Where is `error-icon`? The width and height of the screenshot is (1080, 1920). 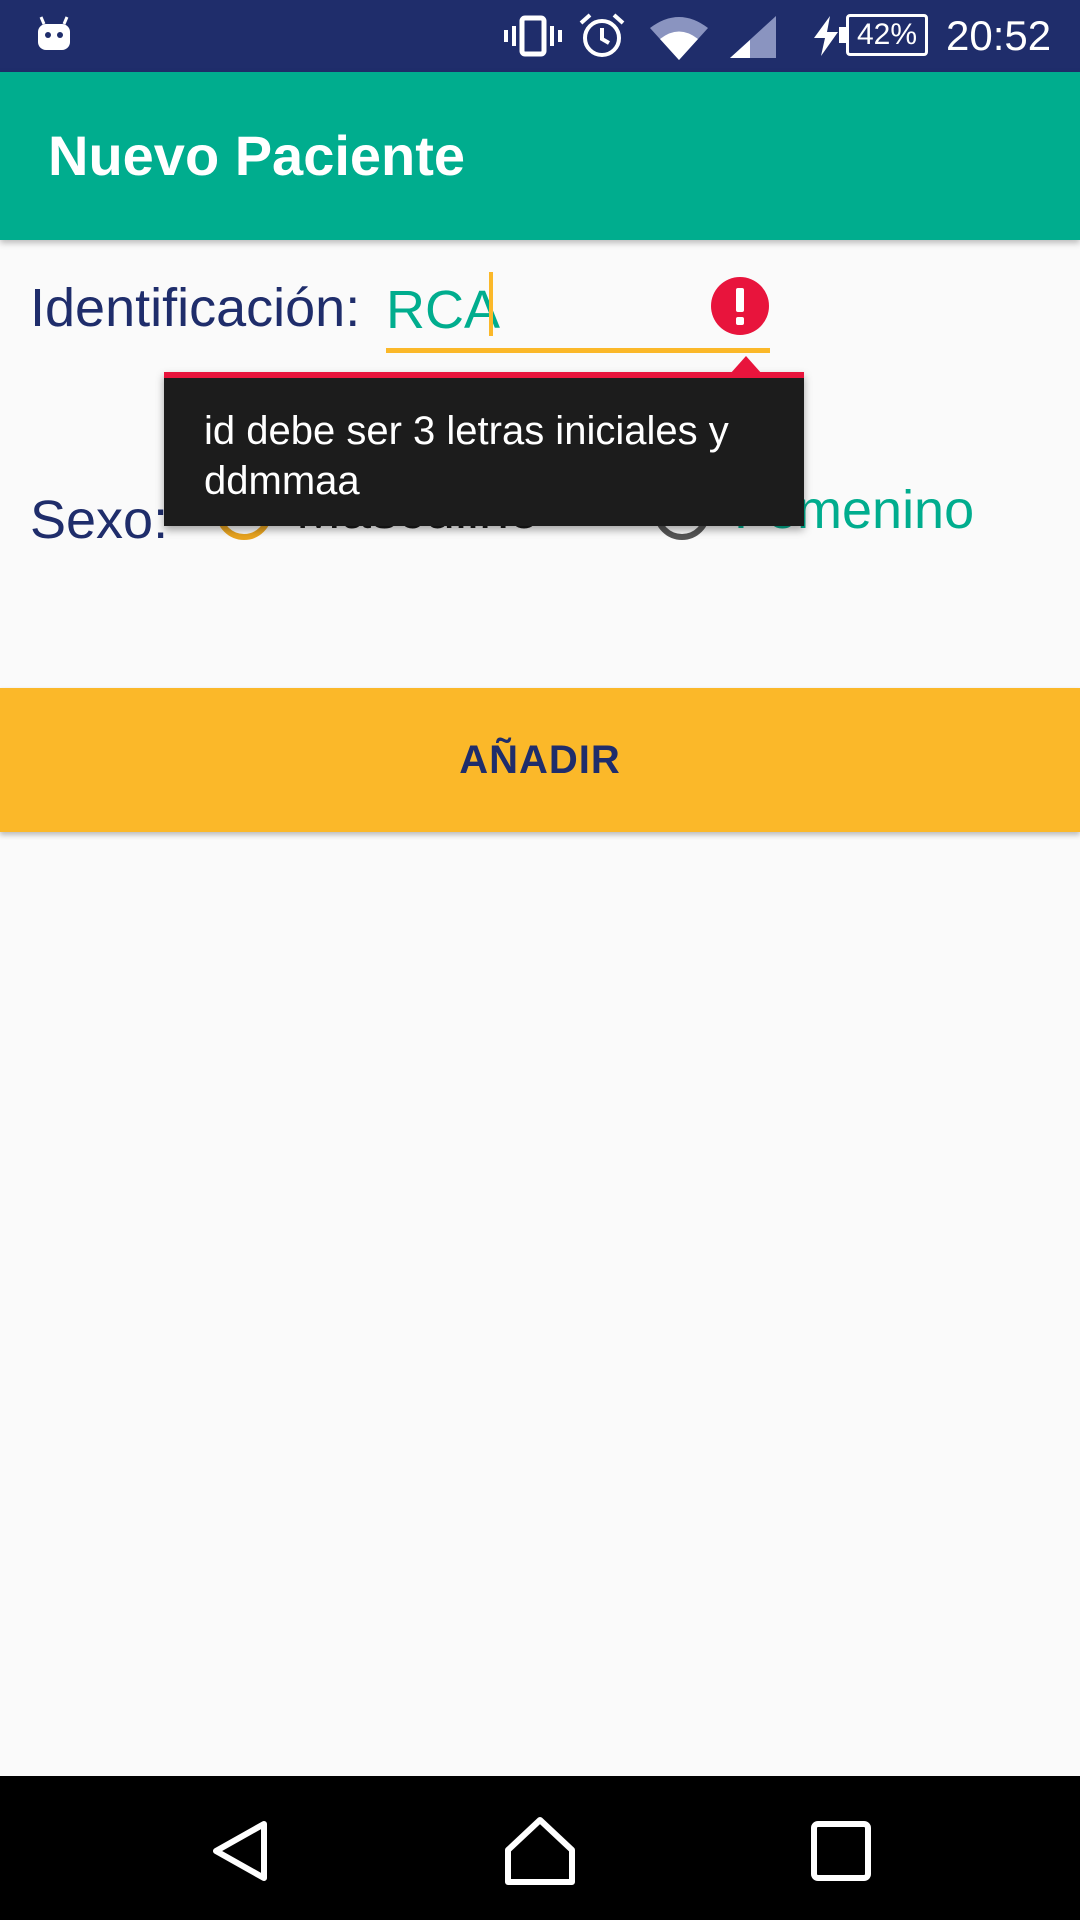 error-icon is located at coordinates (740, 306).